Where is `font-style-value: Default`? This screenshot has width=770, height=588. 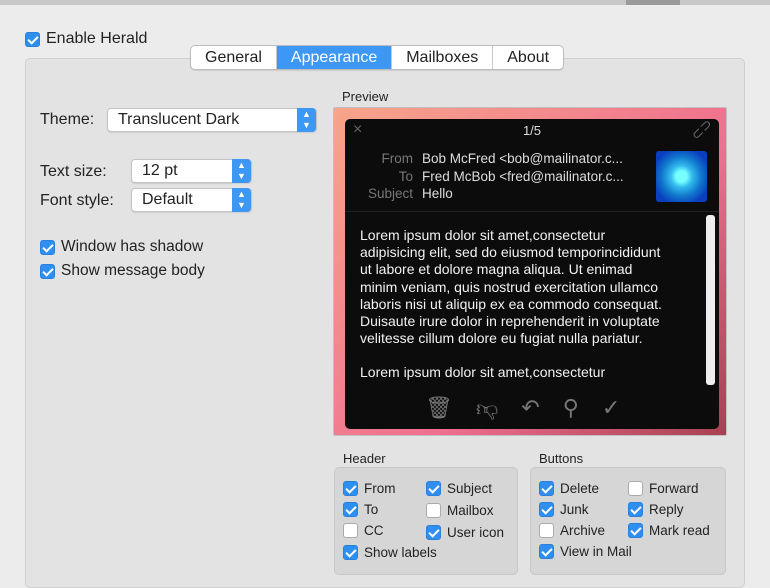 font-style-value: Default is located at coordinates (167, 199).